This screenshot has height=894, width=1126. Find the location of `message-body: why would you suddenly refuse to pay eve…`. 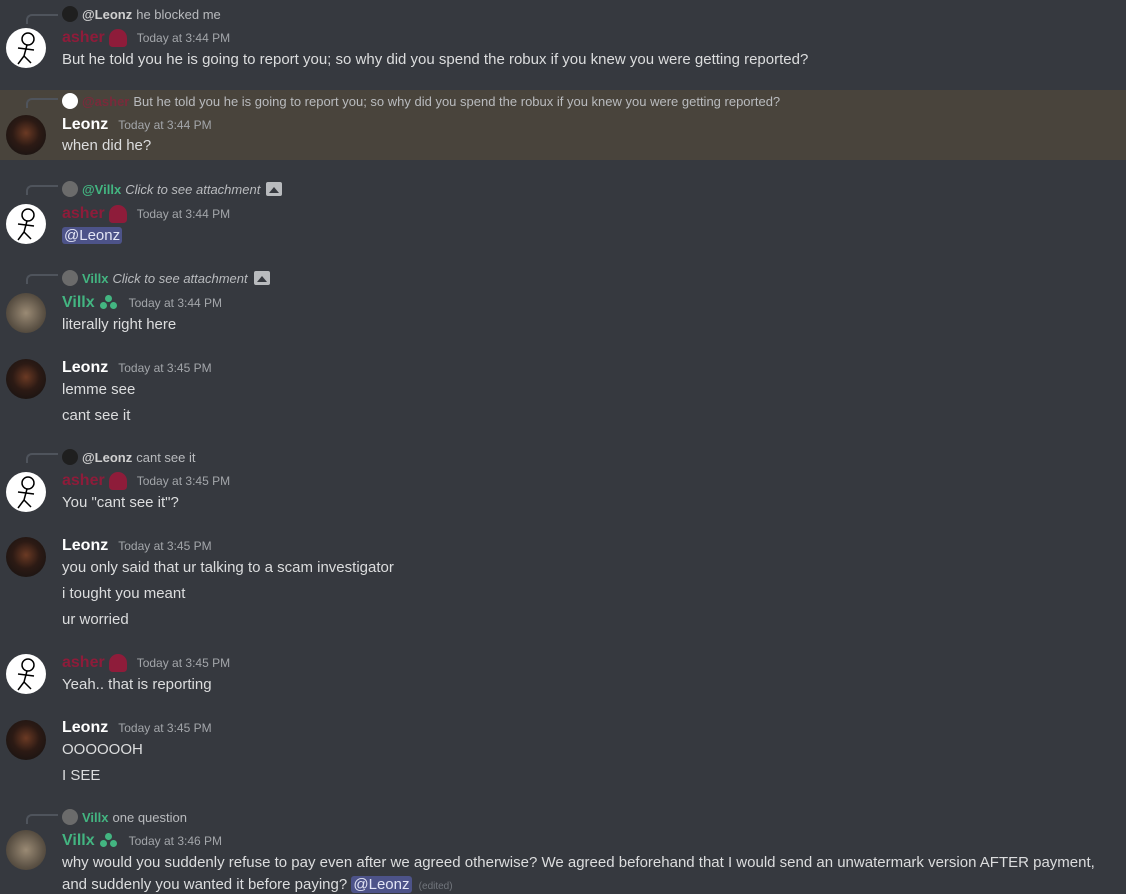

message-body: why would you suddenly refuse to pay eve… is located at coordinates (578, 873).